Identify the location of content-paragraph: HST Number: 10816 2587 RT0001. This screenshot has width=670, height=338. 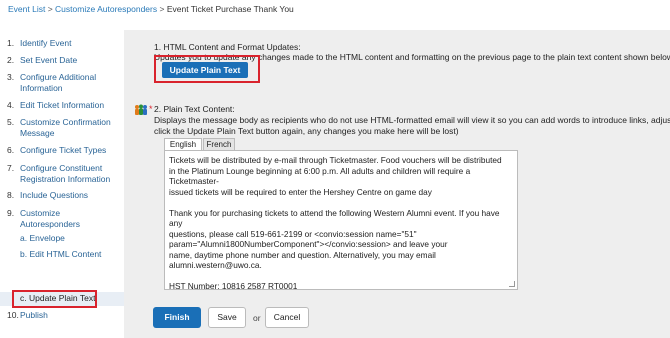
(233, 286).